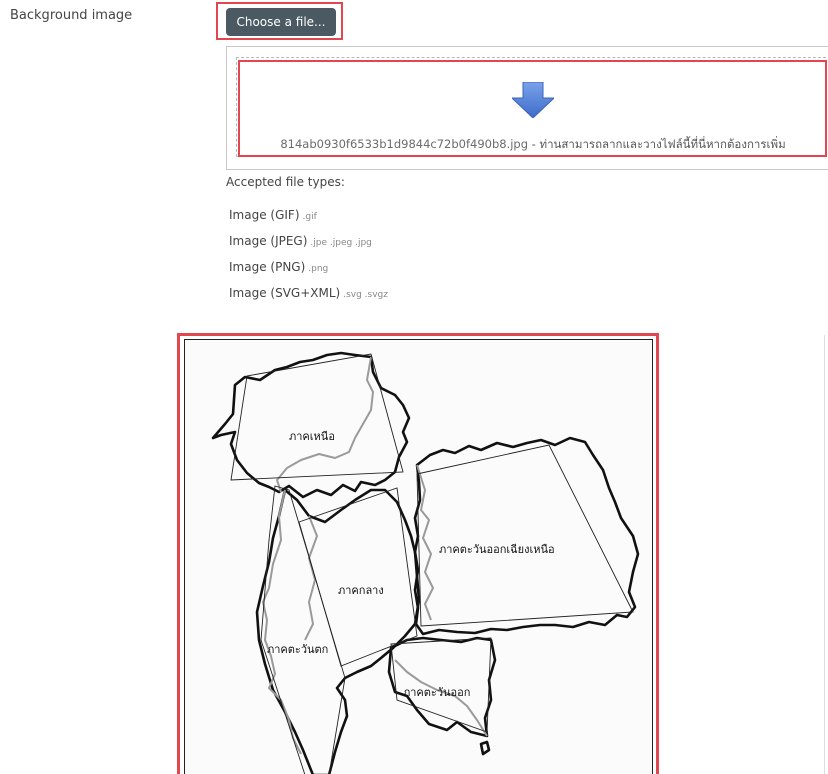  I want to click on file-type-item: Image (PNG) .png, so click(308, 273).